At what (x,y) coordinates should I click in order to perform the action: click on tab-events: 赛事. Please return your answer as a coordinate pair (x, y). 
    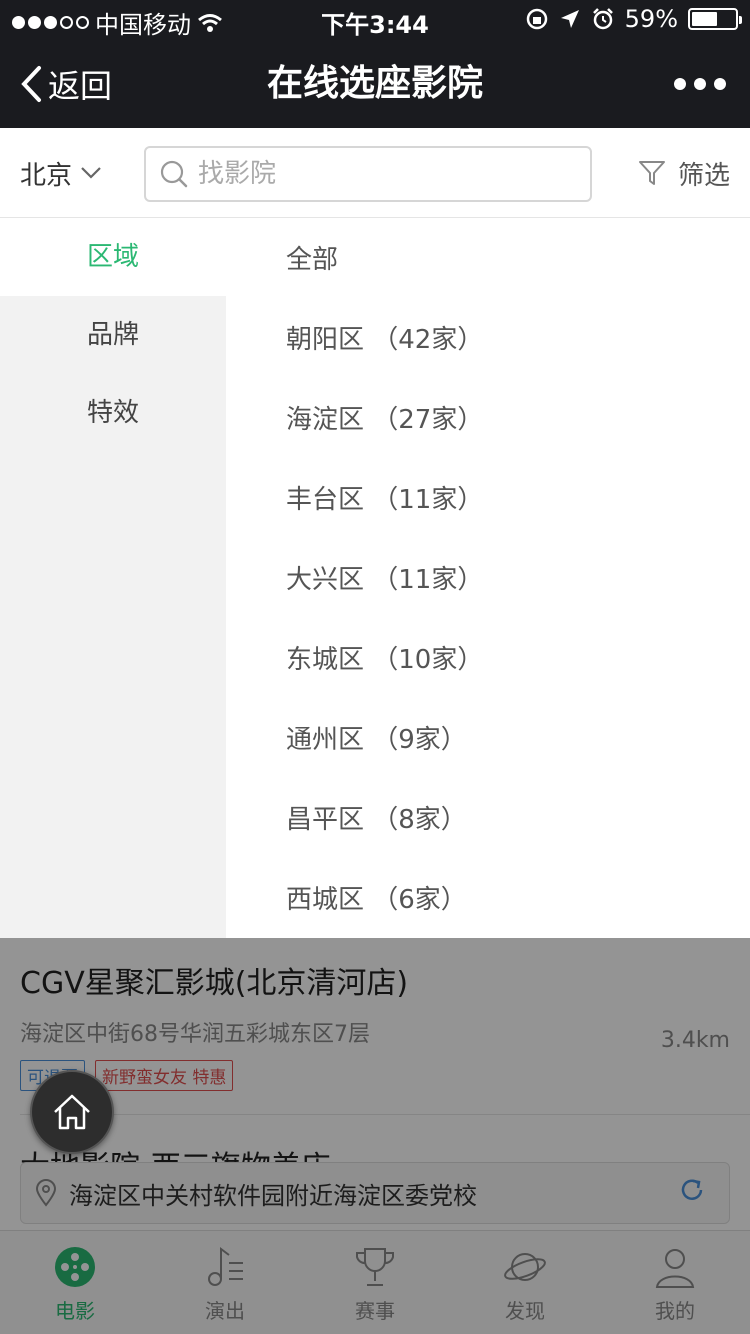
    Looking at the image, I should click on (375, 1282).